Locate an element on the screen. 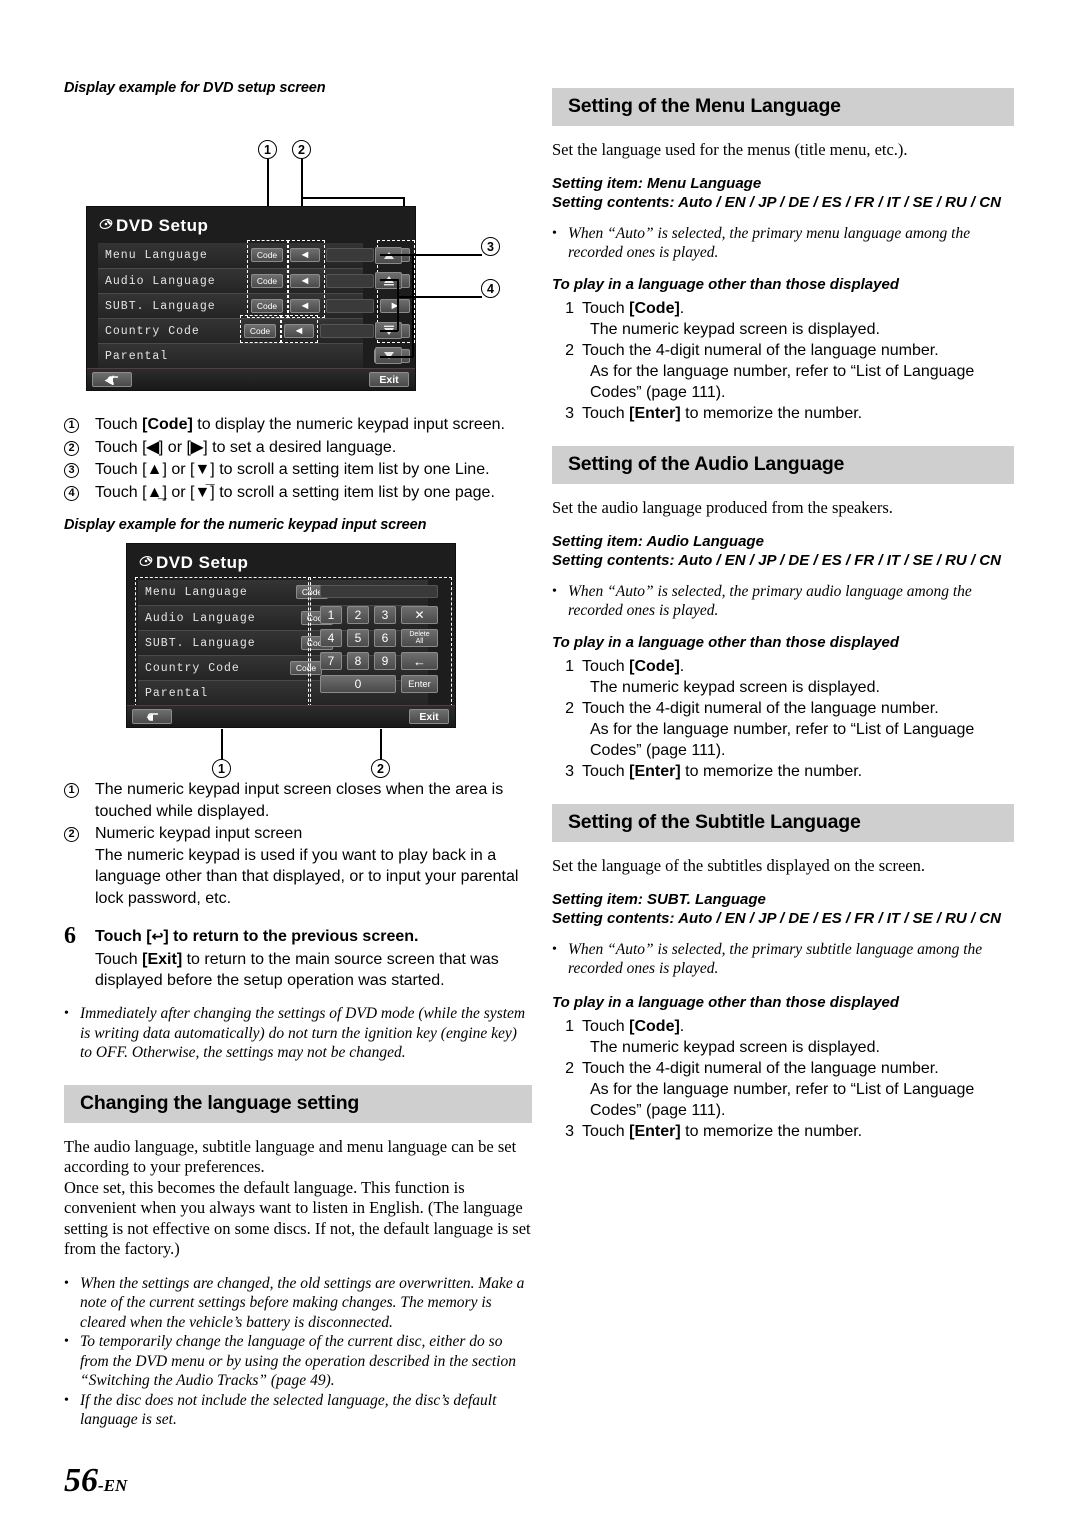 The height and width of the screenshot is (1526, 1080). leader-3-vert is located at coordinates (413, 305).